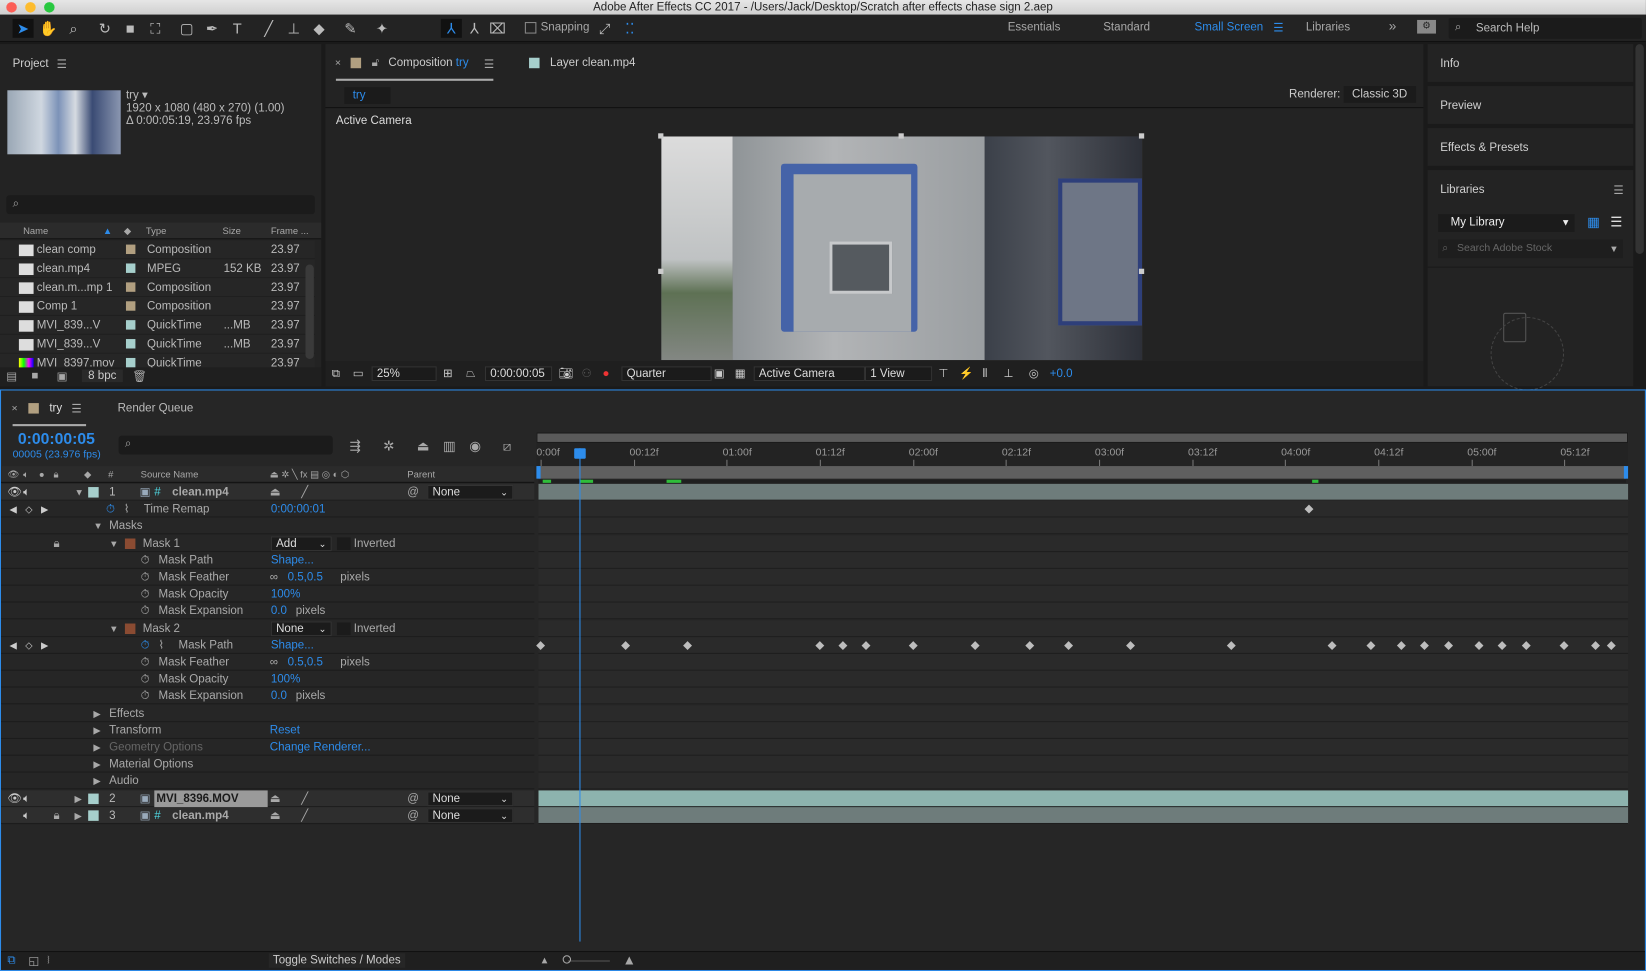 The image size is (1646, 971). Describe the element at coordinates (33, 961) in the screenshot. I see `transfer-controls-icon: ◱` at that location.